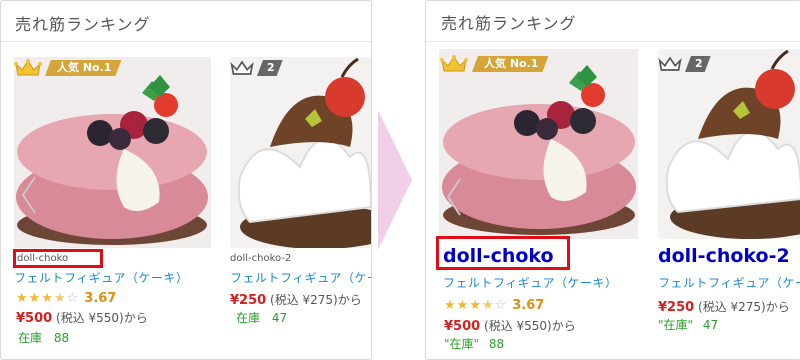  I want to click on stock-row: "在庫" 47, so click(688, 324).